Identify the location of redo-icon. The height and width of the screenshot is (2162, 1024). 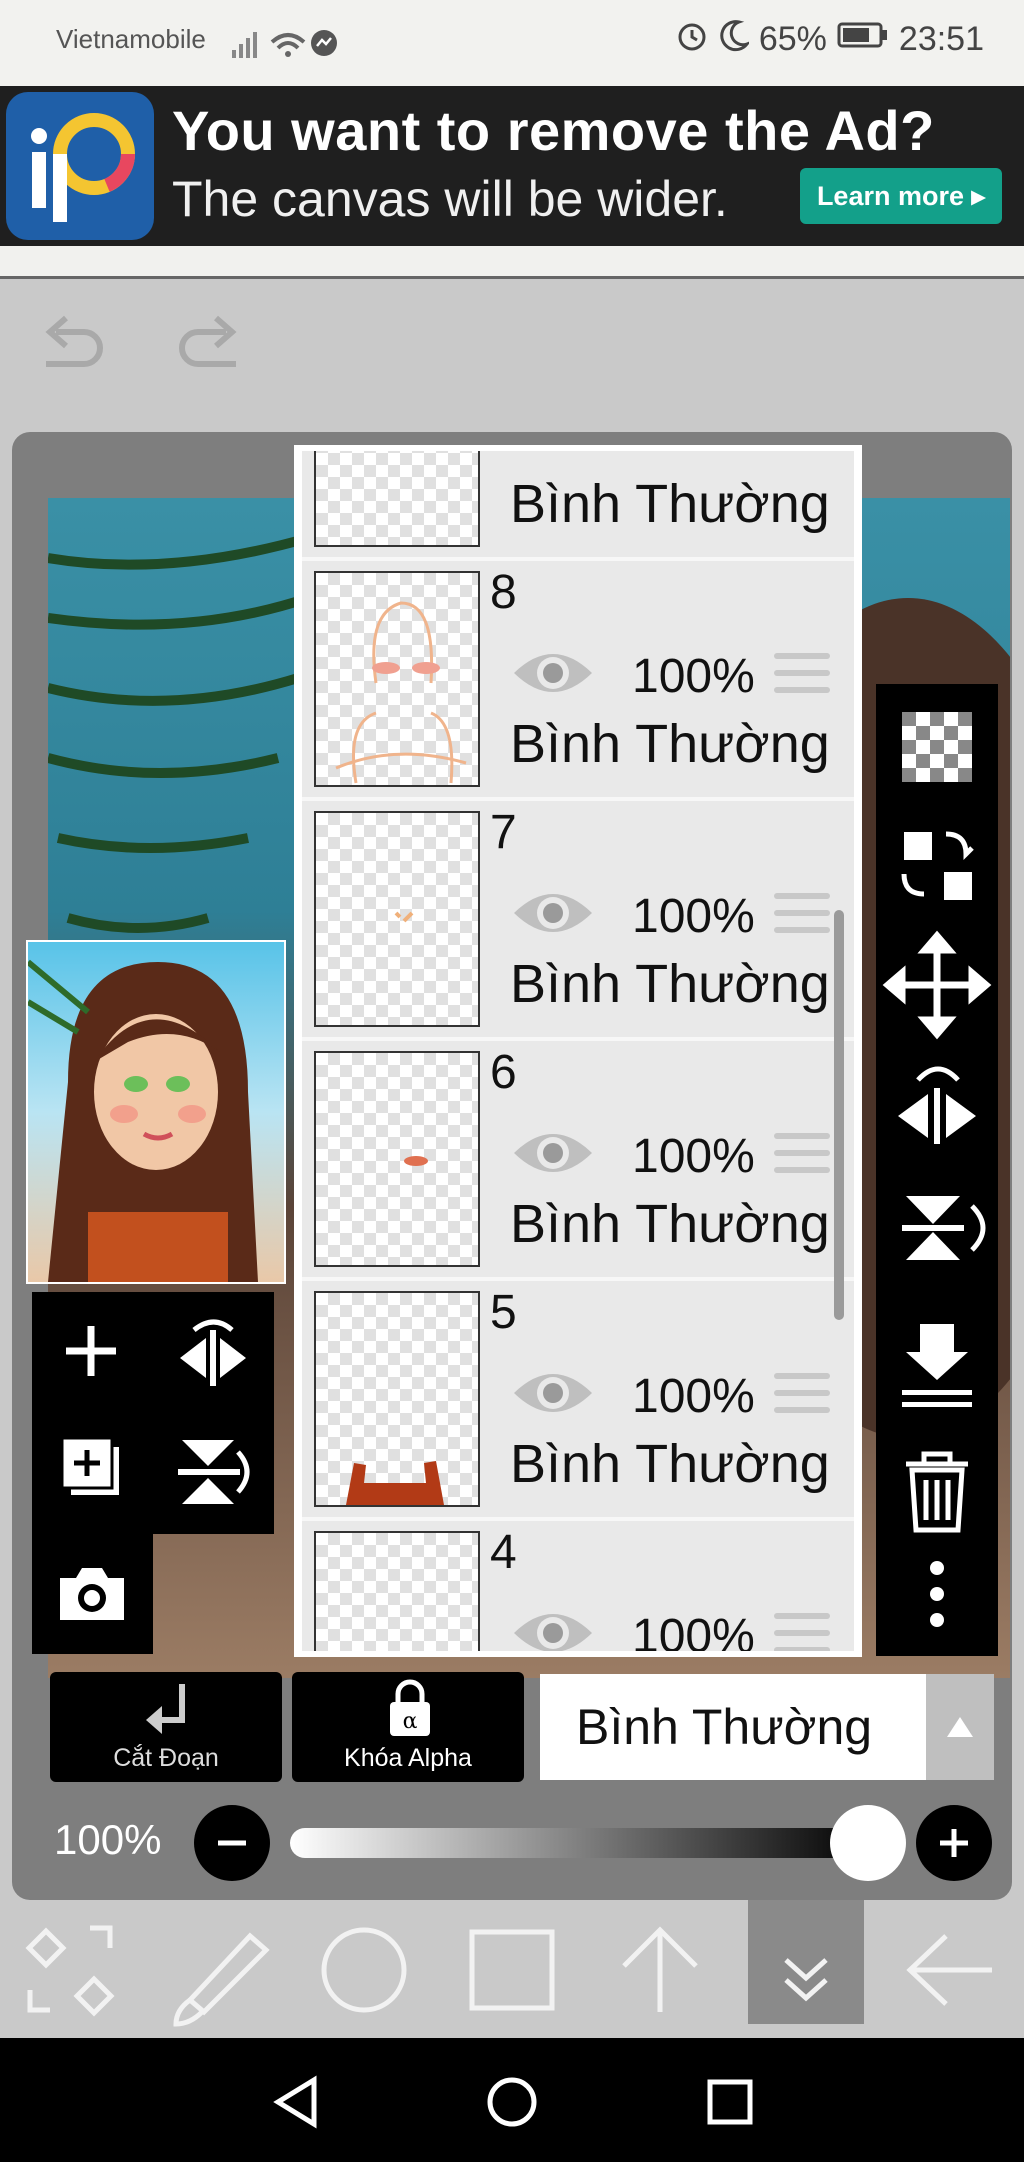
(208, 341).